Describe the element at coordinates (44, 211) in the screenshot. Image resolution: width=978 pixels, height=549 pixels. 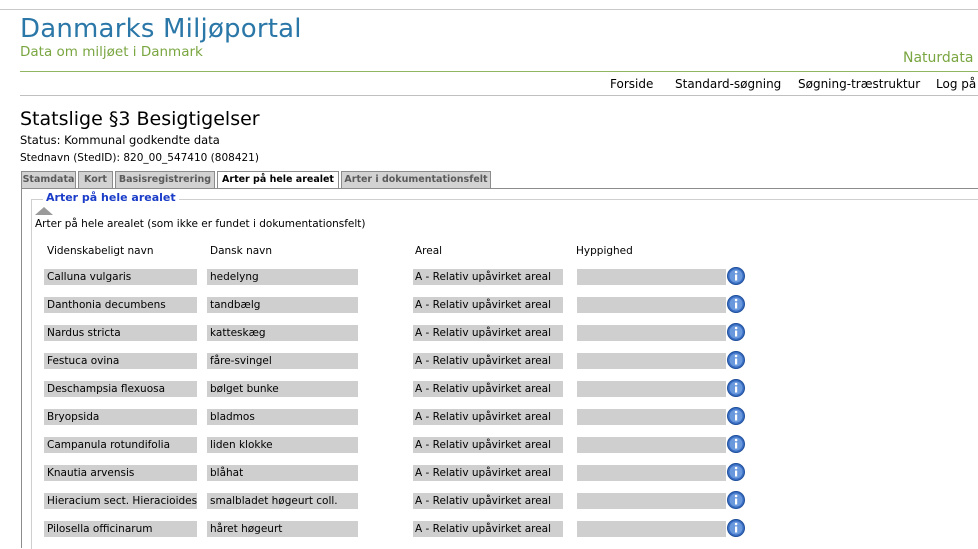
I see `triangle-up-icon` at that location.